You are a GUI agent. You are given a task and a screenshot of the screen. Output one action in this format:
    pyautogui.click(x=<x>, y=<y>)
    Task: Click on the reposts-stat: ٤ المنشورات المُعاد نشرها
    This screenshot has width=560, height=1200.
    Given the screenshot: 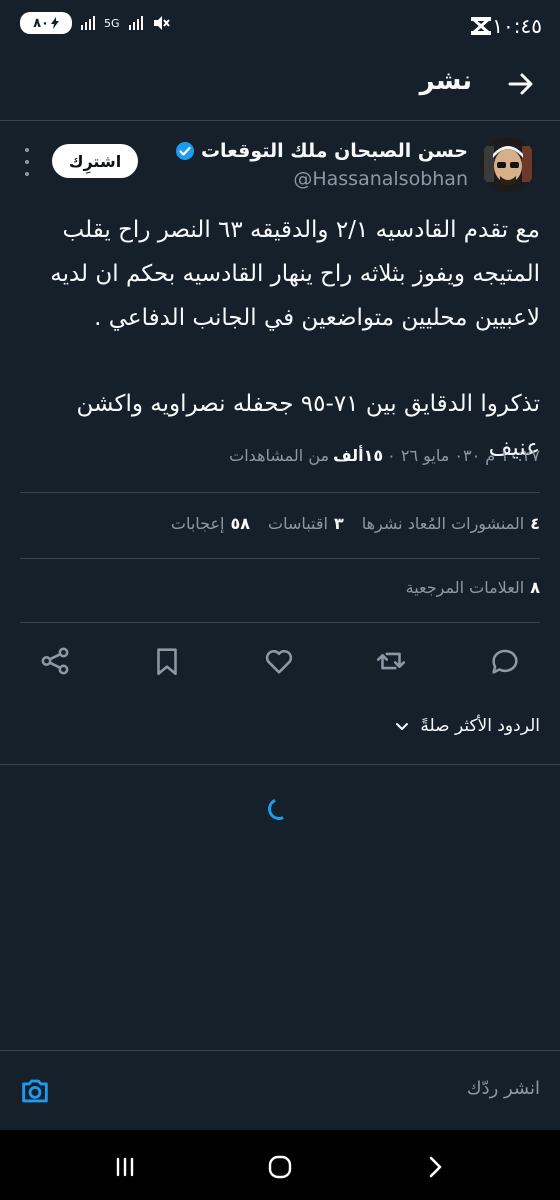 What is the action you would take?
    pyautogui.click(x=451, y=523)
    